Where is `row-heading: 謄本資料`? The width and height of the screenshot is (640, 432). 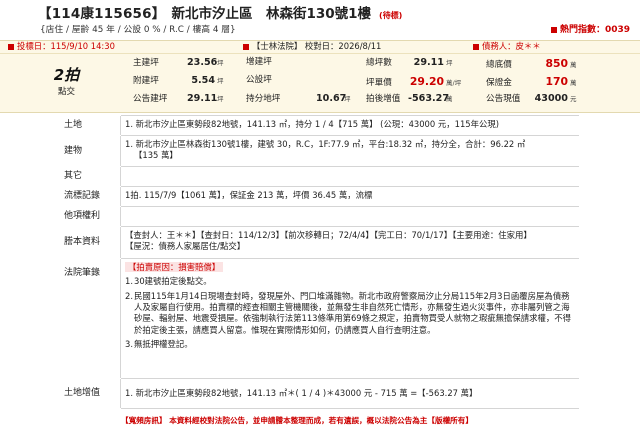
row-heading: 謄本資料 is located at coordinates (90, 242).